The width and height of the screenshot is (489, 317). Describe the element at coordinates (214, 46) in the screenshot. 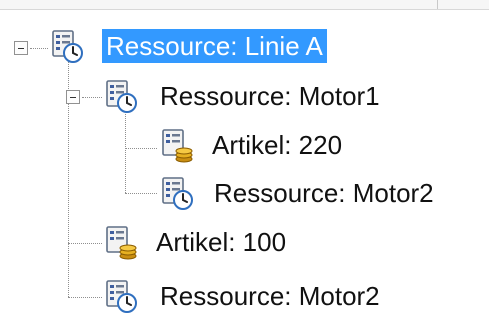

I see `tree-node-label: Ressource: Linie A` at that location.